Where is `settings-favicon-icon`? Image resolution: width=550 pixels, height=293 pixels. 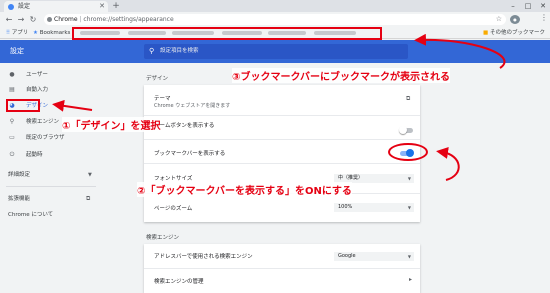 settings-favicon-icon is located at coordinates (11, 7).